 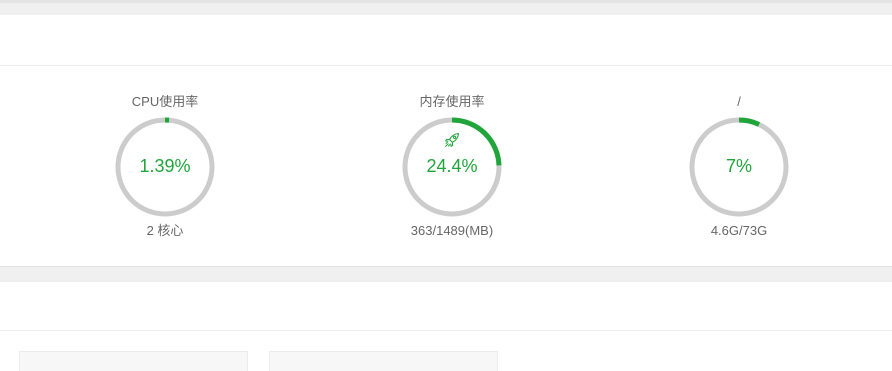 I want to click on cpu-gauge-title: CPU使用率, so click(x=165, y=101).